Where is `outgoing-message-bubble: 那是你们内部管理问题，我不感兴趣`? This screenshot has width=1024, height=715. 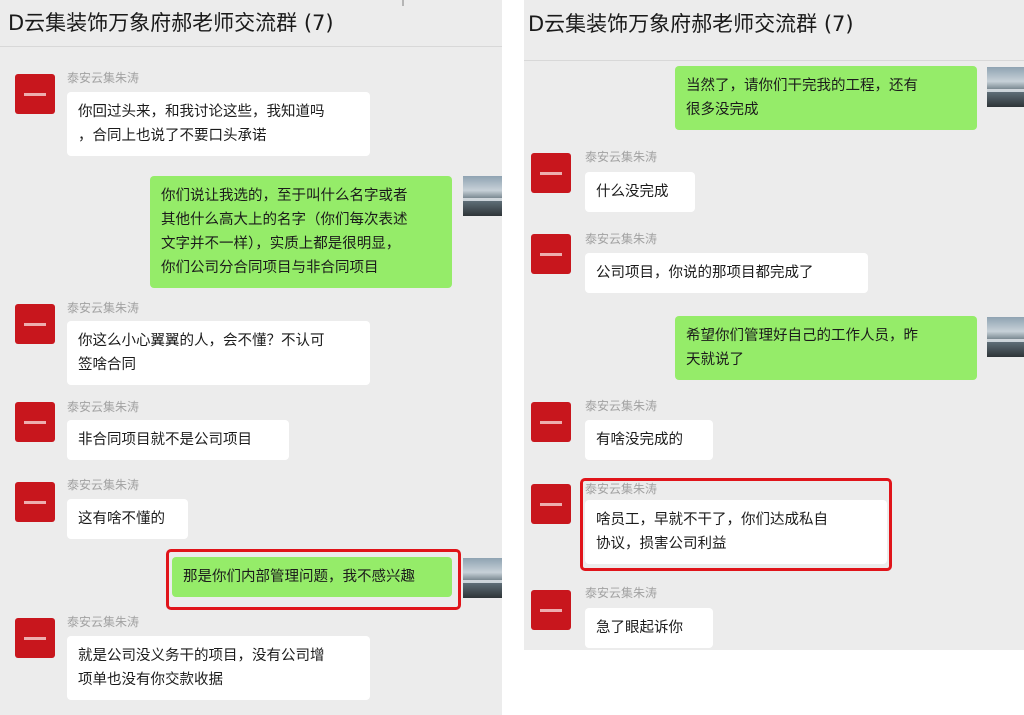 outgoing-message-bubble: 那是你们内部管理问题，我不感兴趣 is located at coordinates (312, 577).